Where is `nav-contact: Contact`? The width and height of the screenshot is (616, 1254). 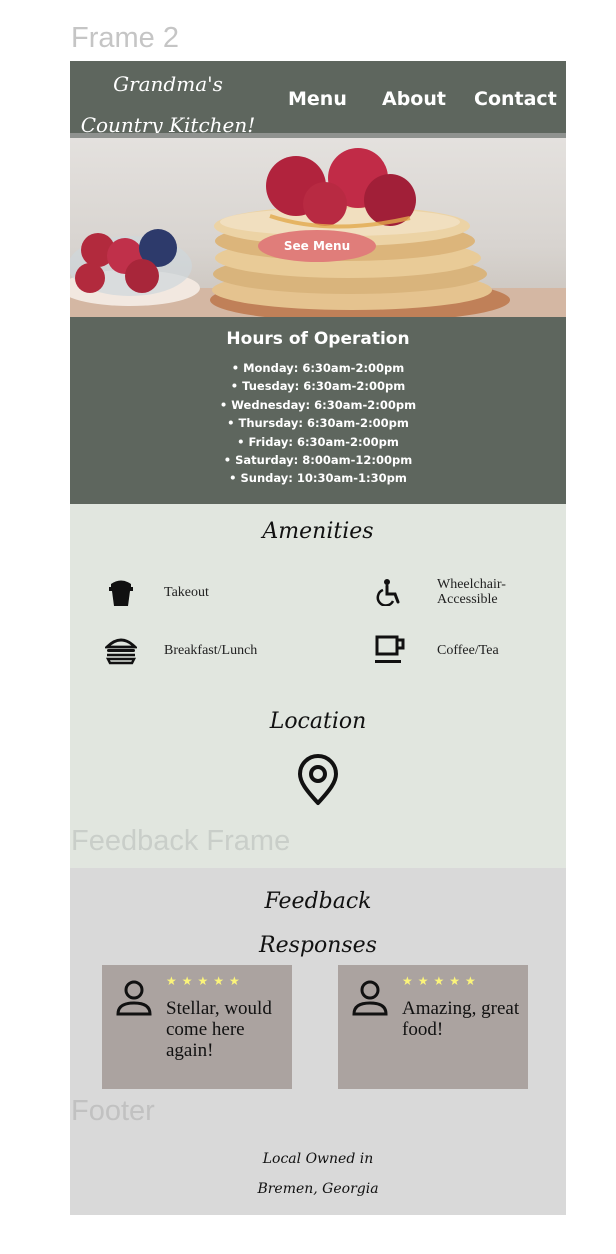 nav-contact: Contact is located at coordinates (515, 99).